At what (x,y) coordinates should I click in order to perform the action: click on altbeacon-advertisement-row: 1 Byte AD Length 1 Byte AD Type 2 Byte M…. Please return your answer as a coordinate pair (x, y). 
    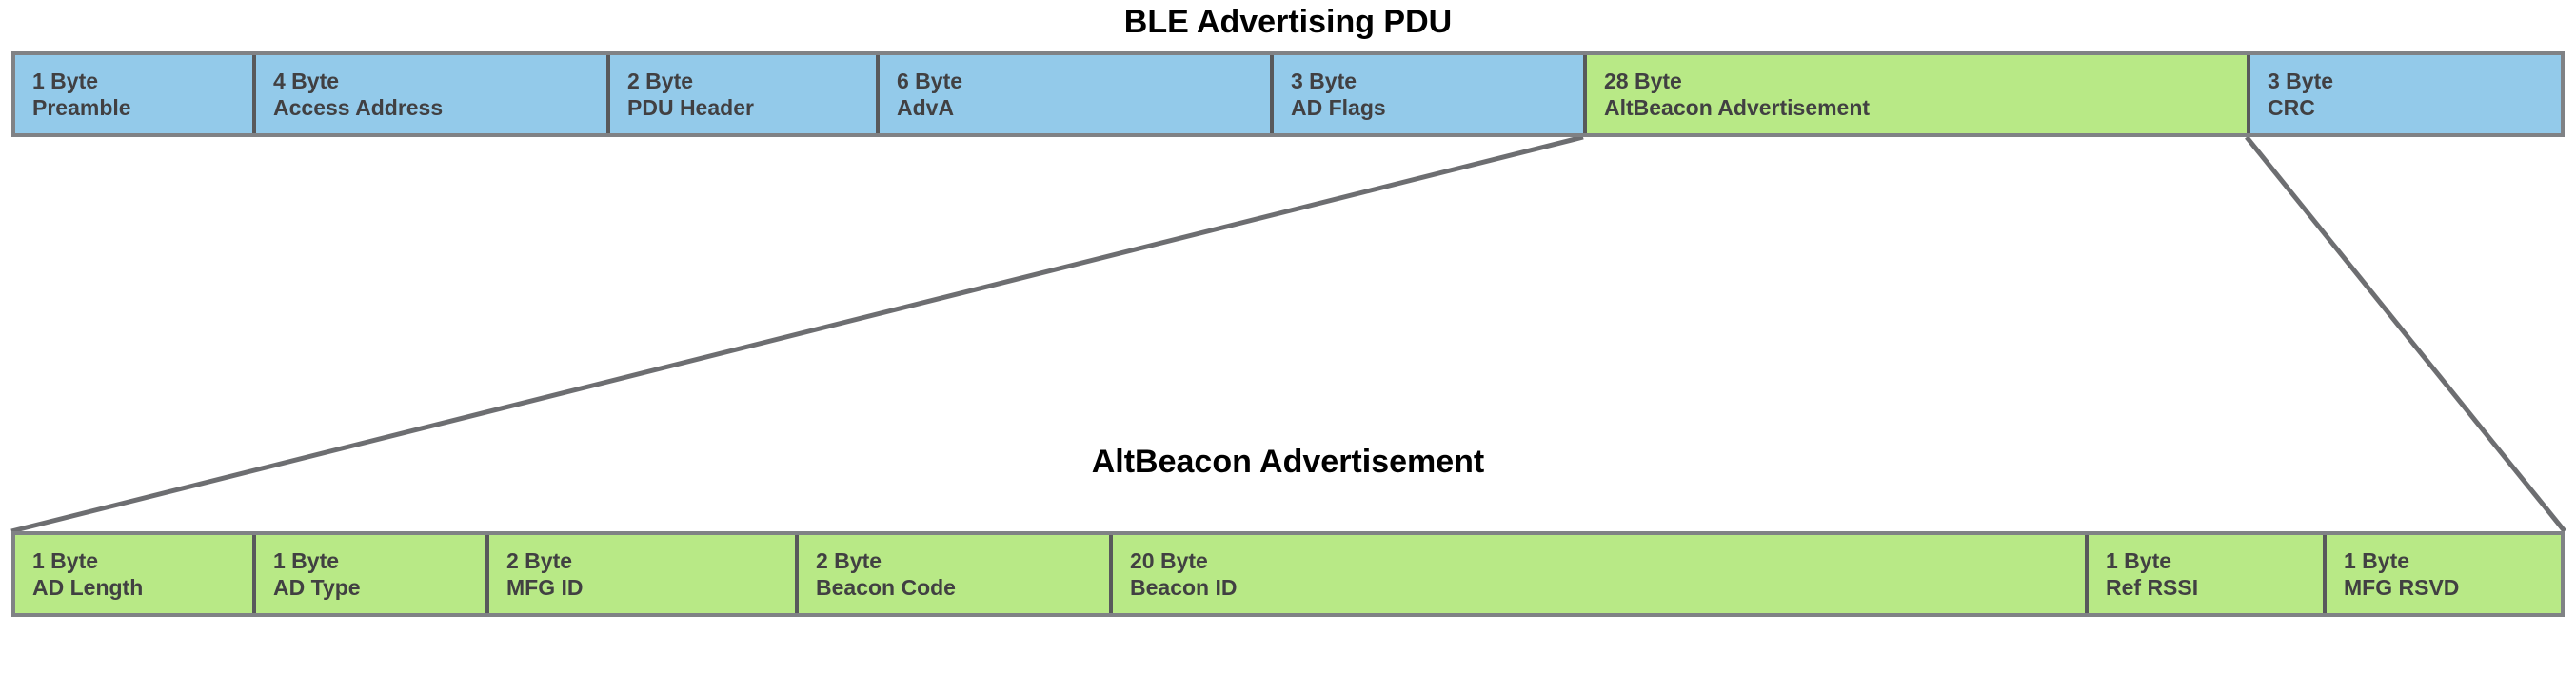
    Looking at the image, I should click on (1288, 574).